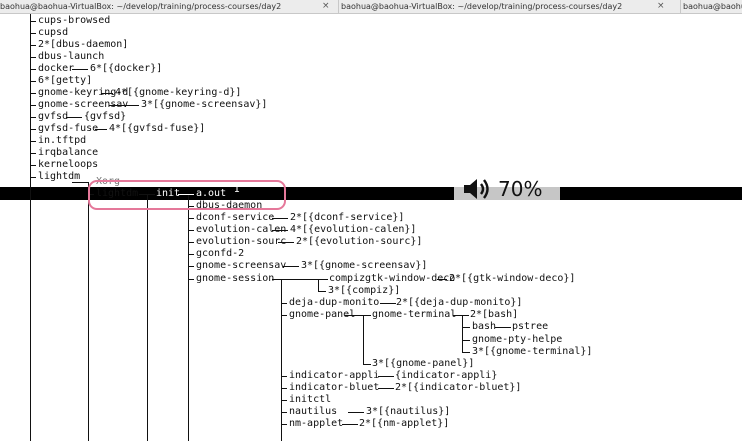 This screenshot has width=742, height=441. What do you see at coordinates (404, 423) in the screenshot?
I see `process-node: 2*[{nm-applet}]` at bounding box center [404, 423].